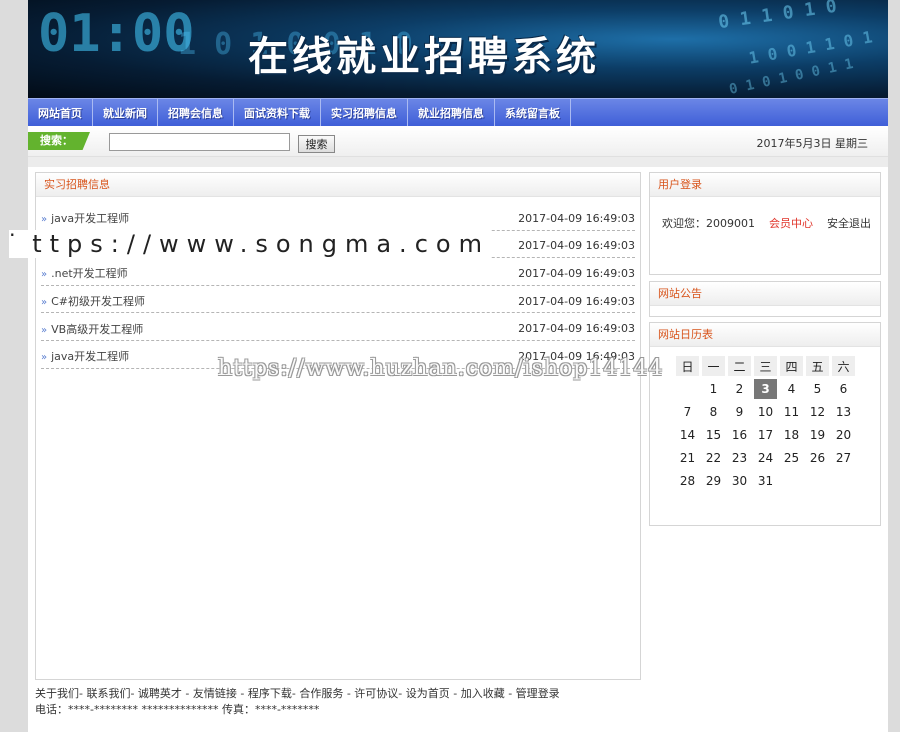 This screenshot has width=900, height=732. Describe the element at coordinates (739, 458) in the screenshot. I see `calendar-day: 23` at that location.